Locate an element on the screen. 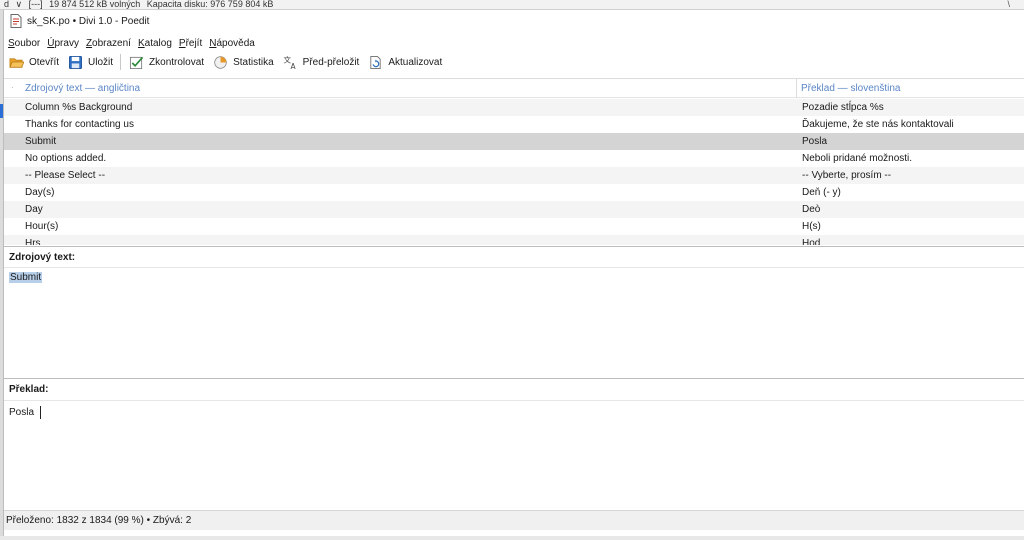 This screenshot has width=1024, height=540. statistics-label: Statistika is located at coordinates (253, 62).